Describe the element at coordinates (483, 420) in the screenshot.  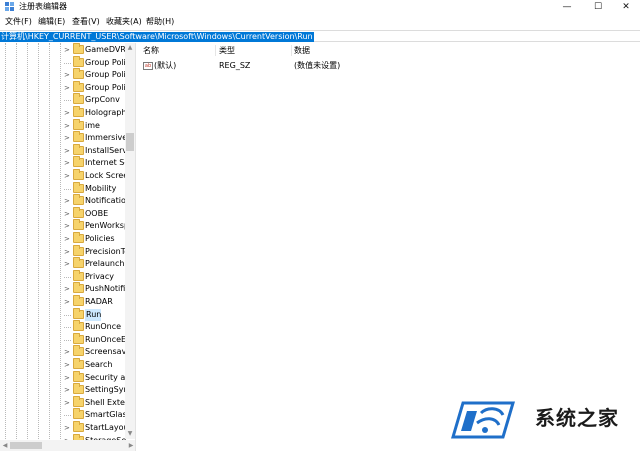
I see `watermark-logo-icon` at that location.